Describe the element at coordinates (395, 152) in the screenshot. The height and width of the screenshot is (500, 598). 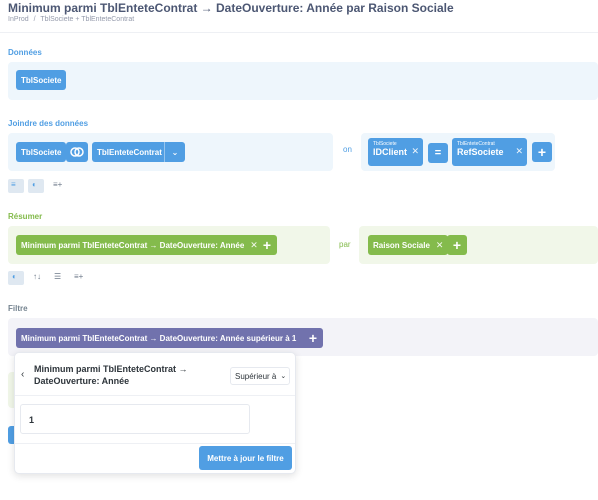
I see `join-left-field-pill: TblSociete IDClient ✕` at that location.